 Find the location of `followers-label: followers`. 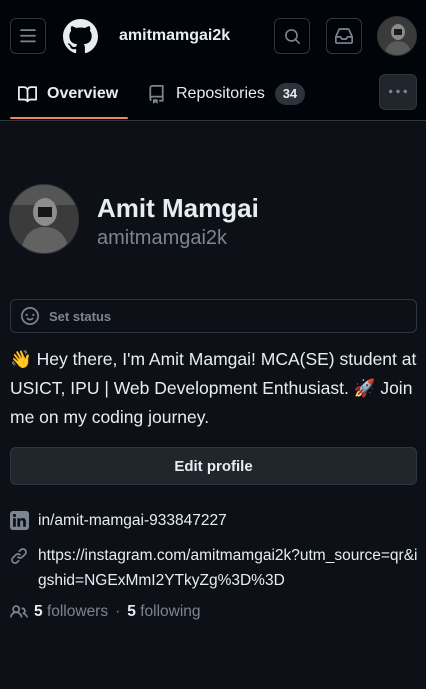

followers-label: followers is located at coordinates (77, 611).